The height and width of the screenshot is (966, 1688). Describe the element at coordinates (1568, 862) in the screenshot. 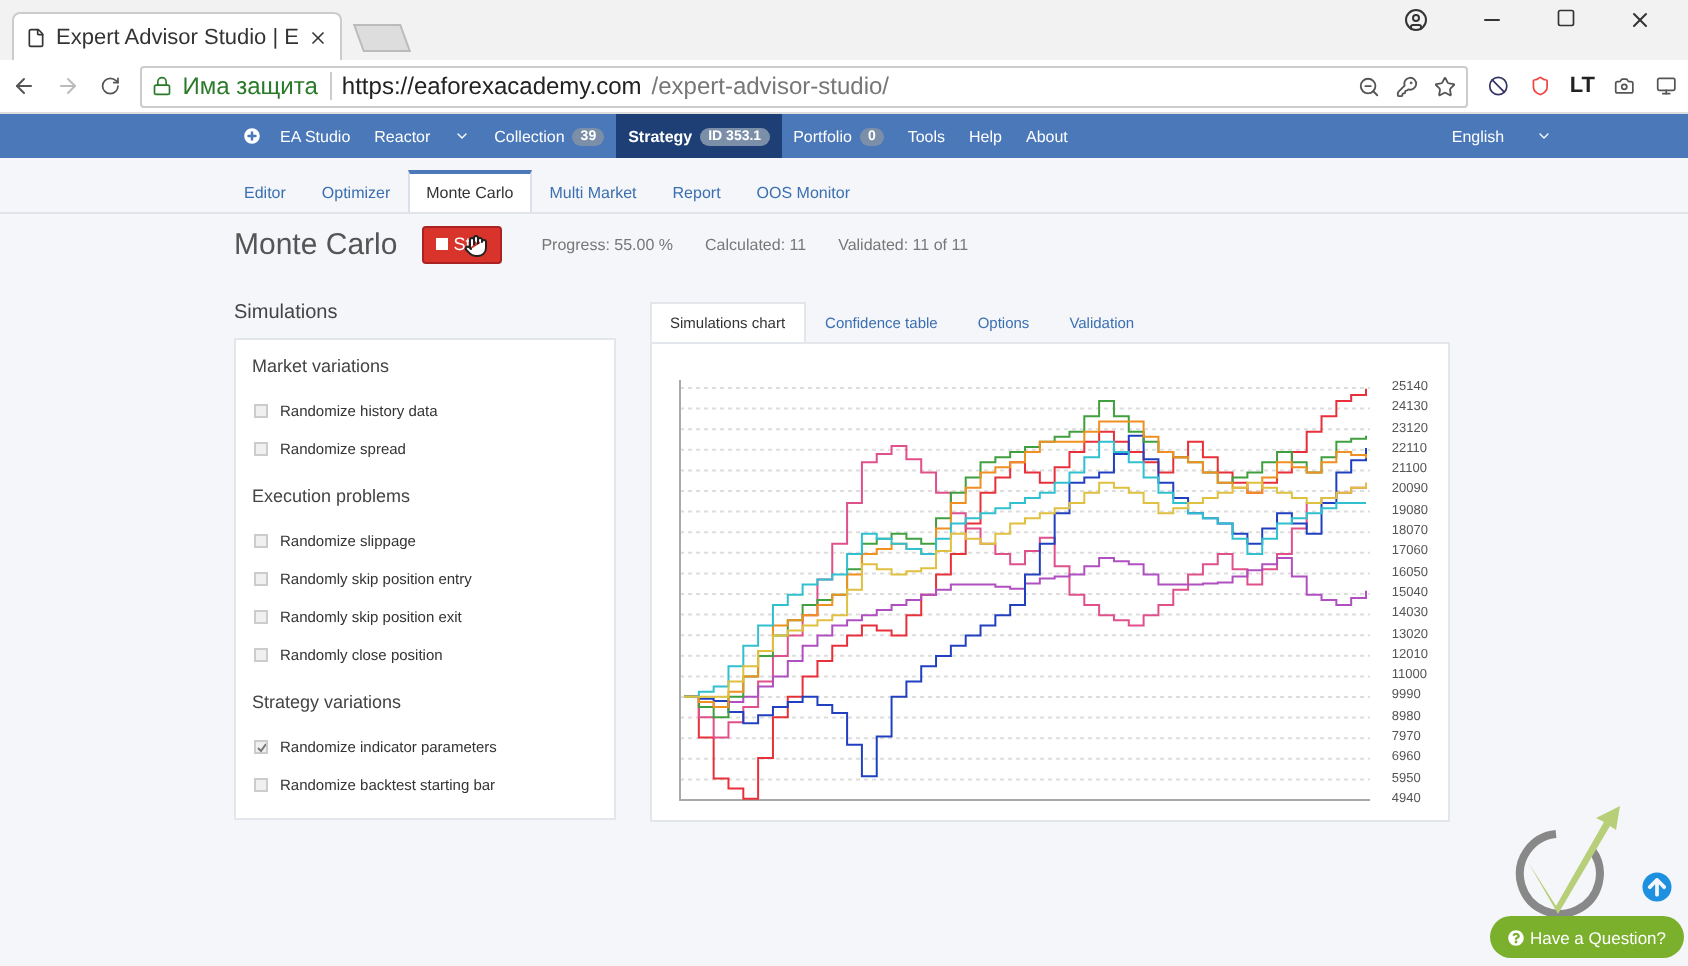

I see `checkmark-logo-icon` at that location.